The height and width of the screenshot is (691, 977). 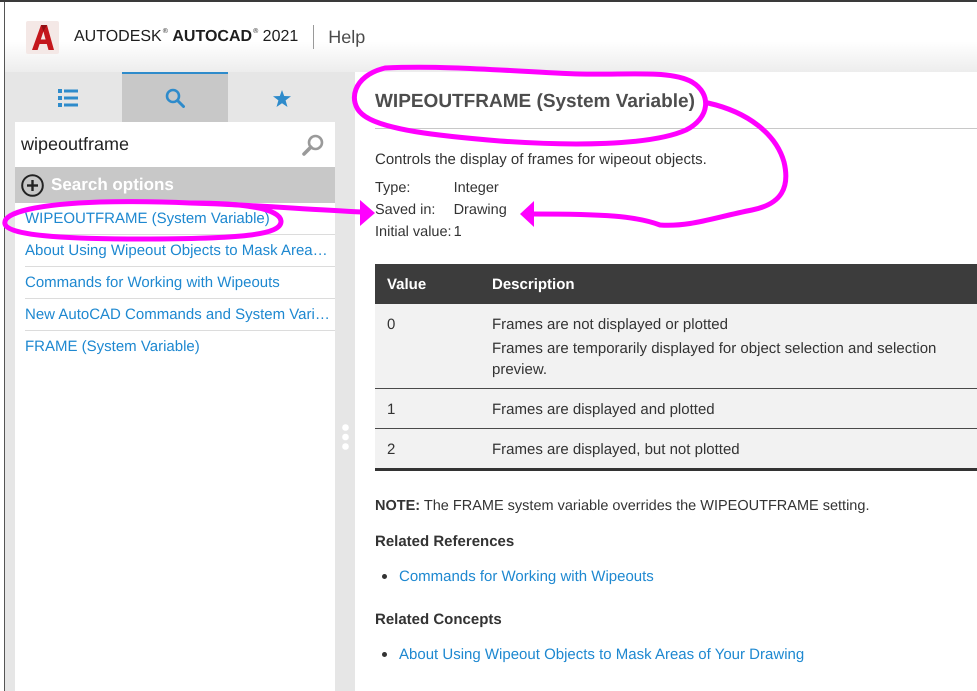 What do you see at coordinates (153, 144) in the screenshot?
I see `search-field: wipeoutframe` at bounding box center [153, 144].